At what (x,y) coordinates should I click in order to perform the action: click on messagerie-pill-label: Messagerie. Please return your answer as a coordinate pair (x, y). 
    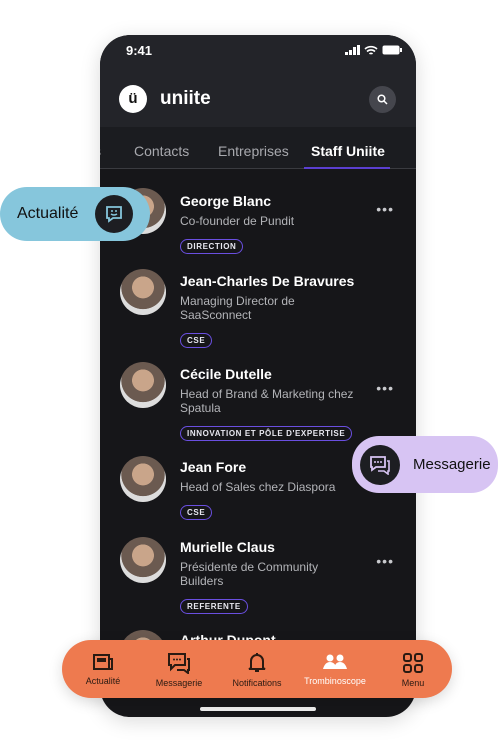
    Looking at the image, I should click on (452, 464).